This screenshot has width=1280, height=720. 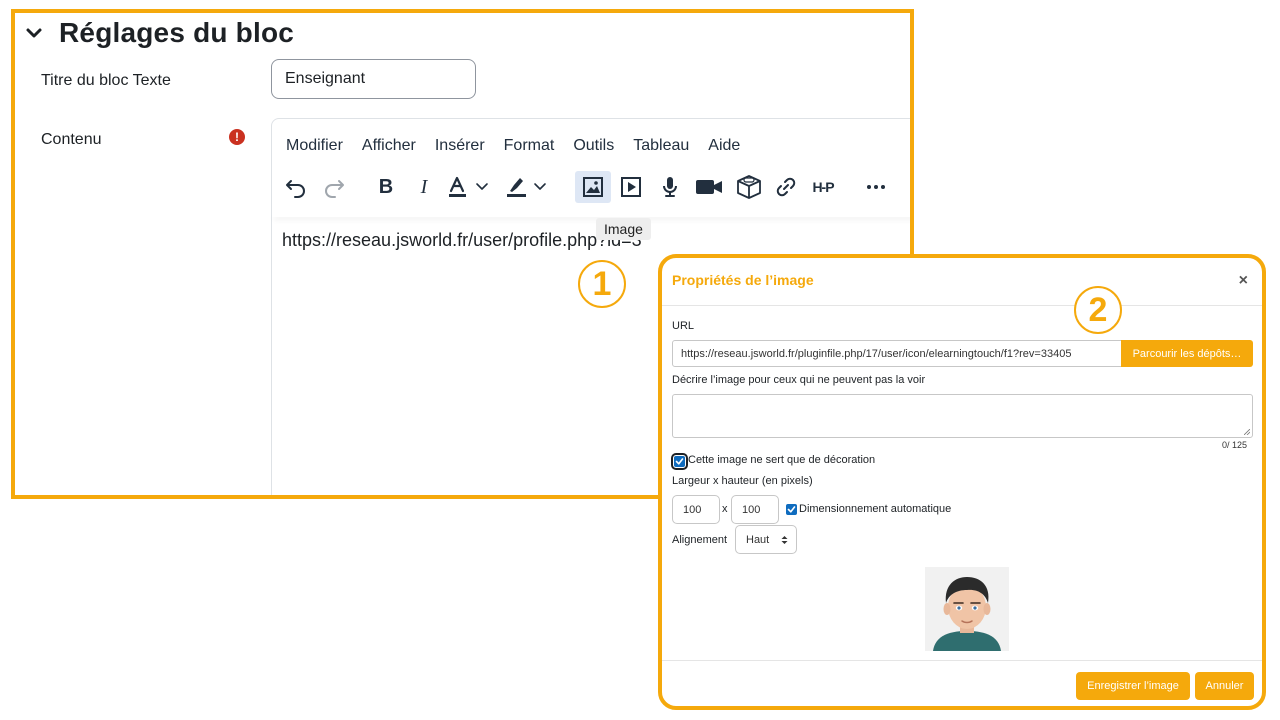 I want to click on undo-icon, so click(x=295, y=189).